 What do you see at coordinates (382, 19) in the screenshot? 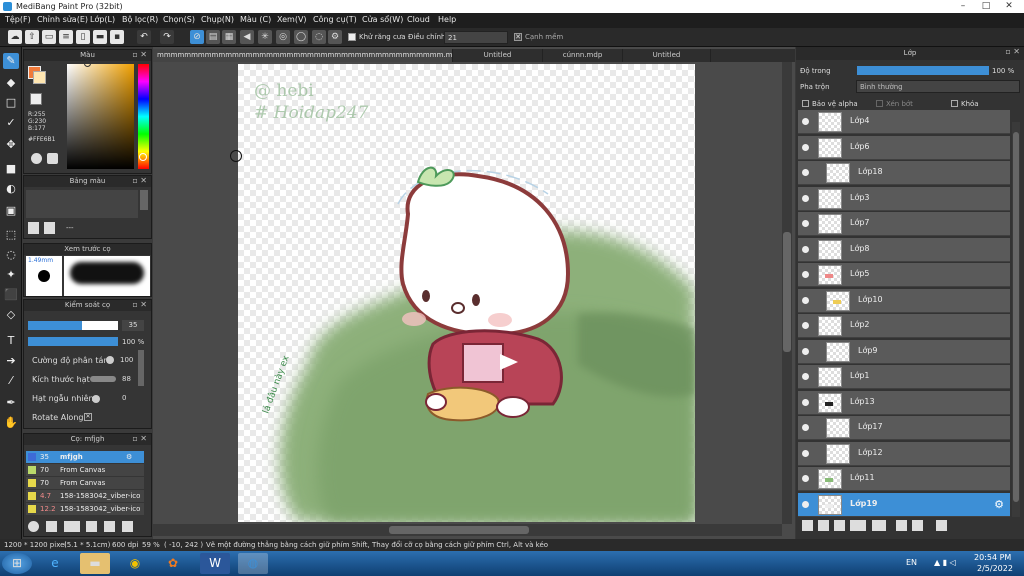
I see `menu-window: Cửa sổ(W)` at bounding box center [382, 19].